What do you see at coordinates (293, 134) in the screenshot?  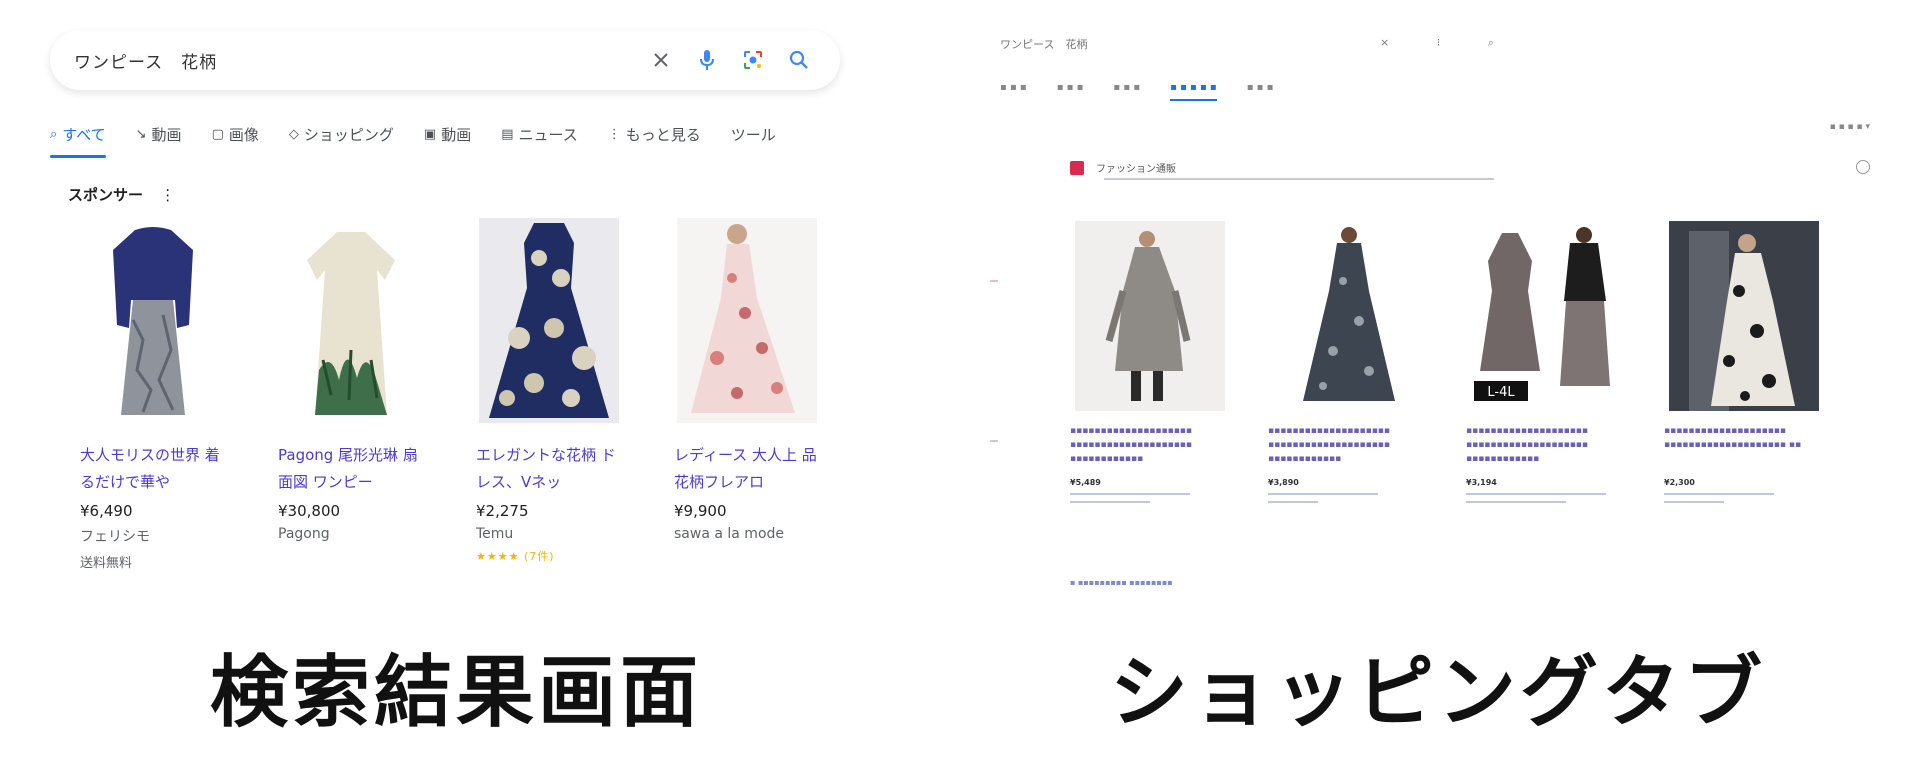 I see `tag-icon: ◇` at bounding box center [293, 134].